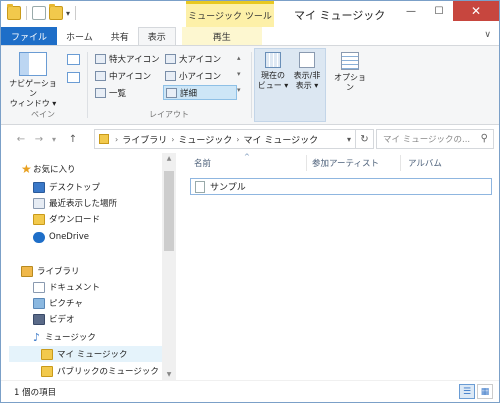 Image resolution: width=500 pixels, height=403 pixels. I want to click on preview-pane-icon, so click(73, 59).